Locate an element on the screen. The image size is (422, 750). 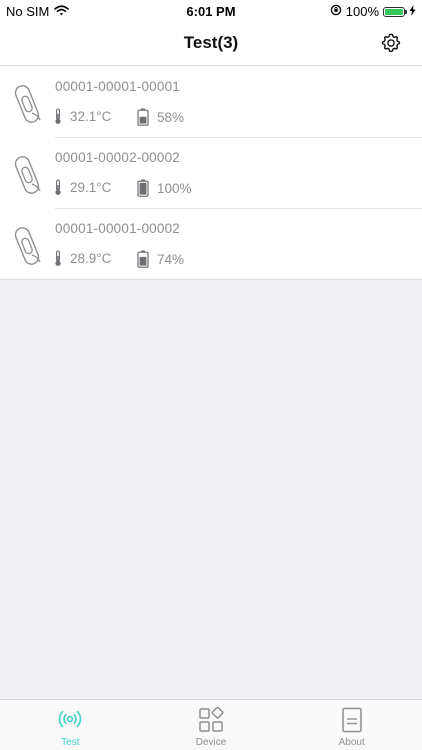
page-title: Test(3) is located at coordinates (211, 42).